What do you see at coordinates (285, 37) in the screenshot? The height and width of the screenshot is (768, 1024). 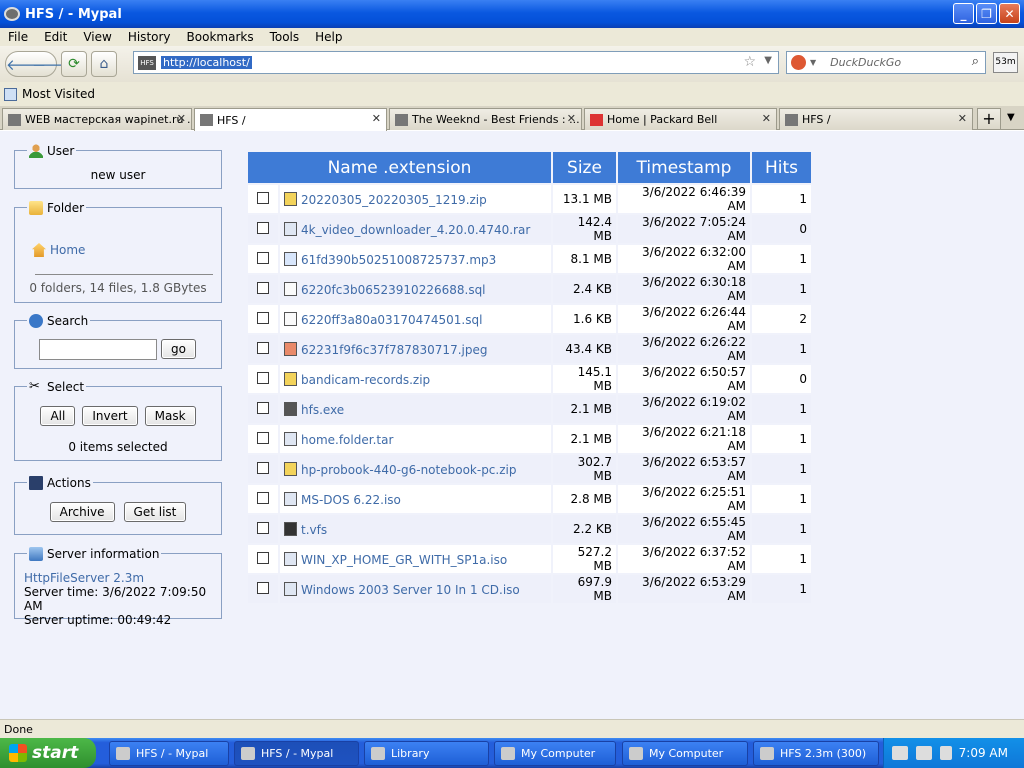 I see `menu-tools: Tools` at bounding box center [285, 37].